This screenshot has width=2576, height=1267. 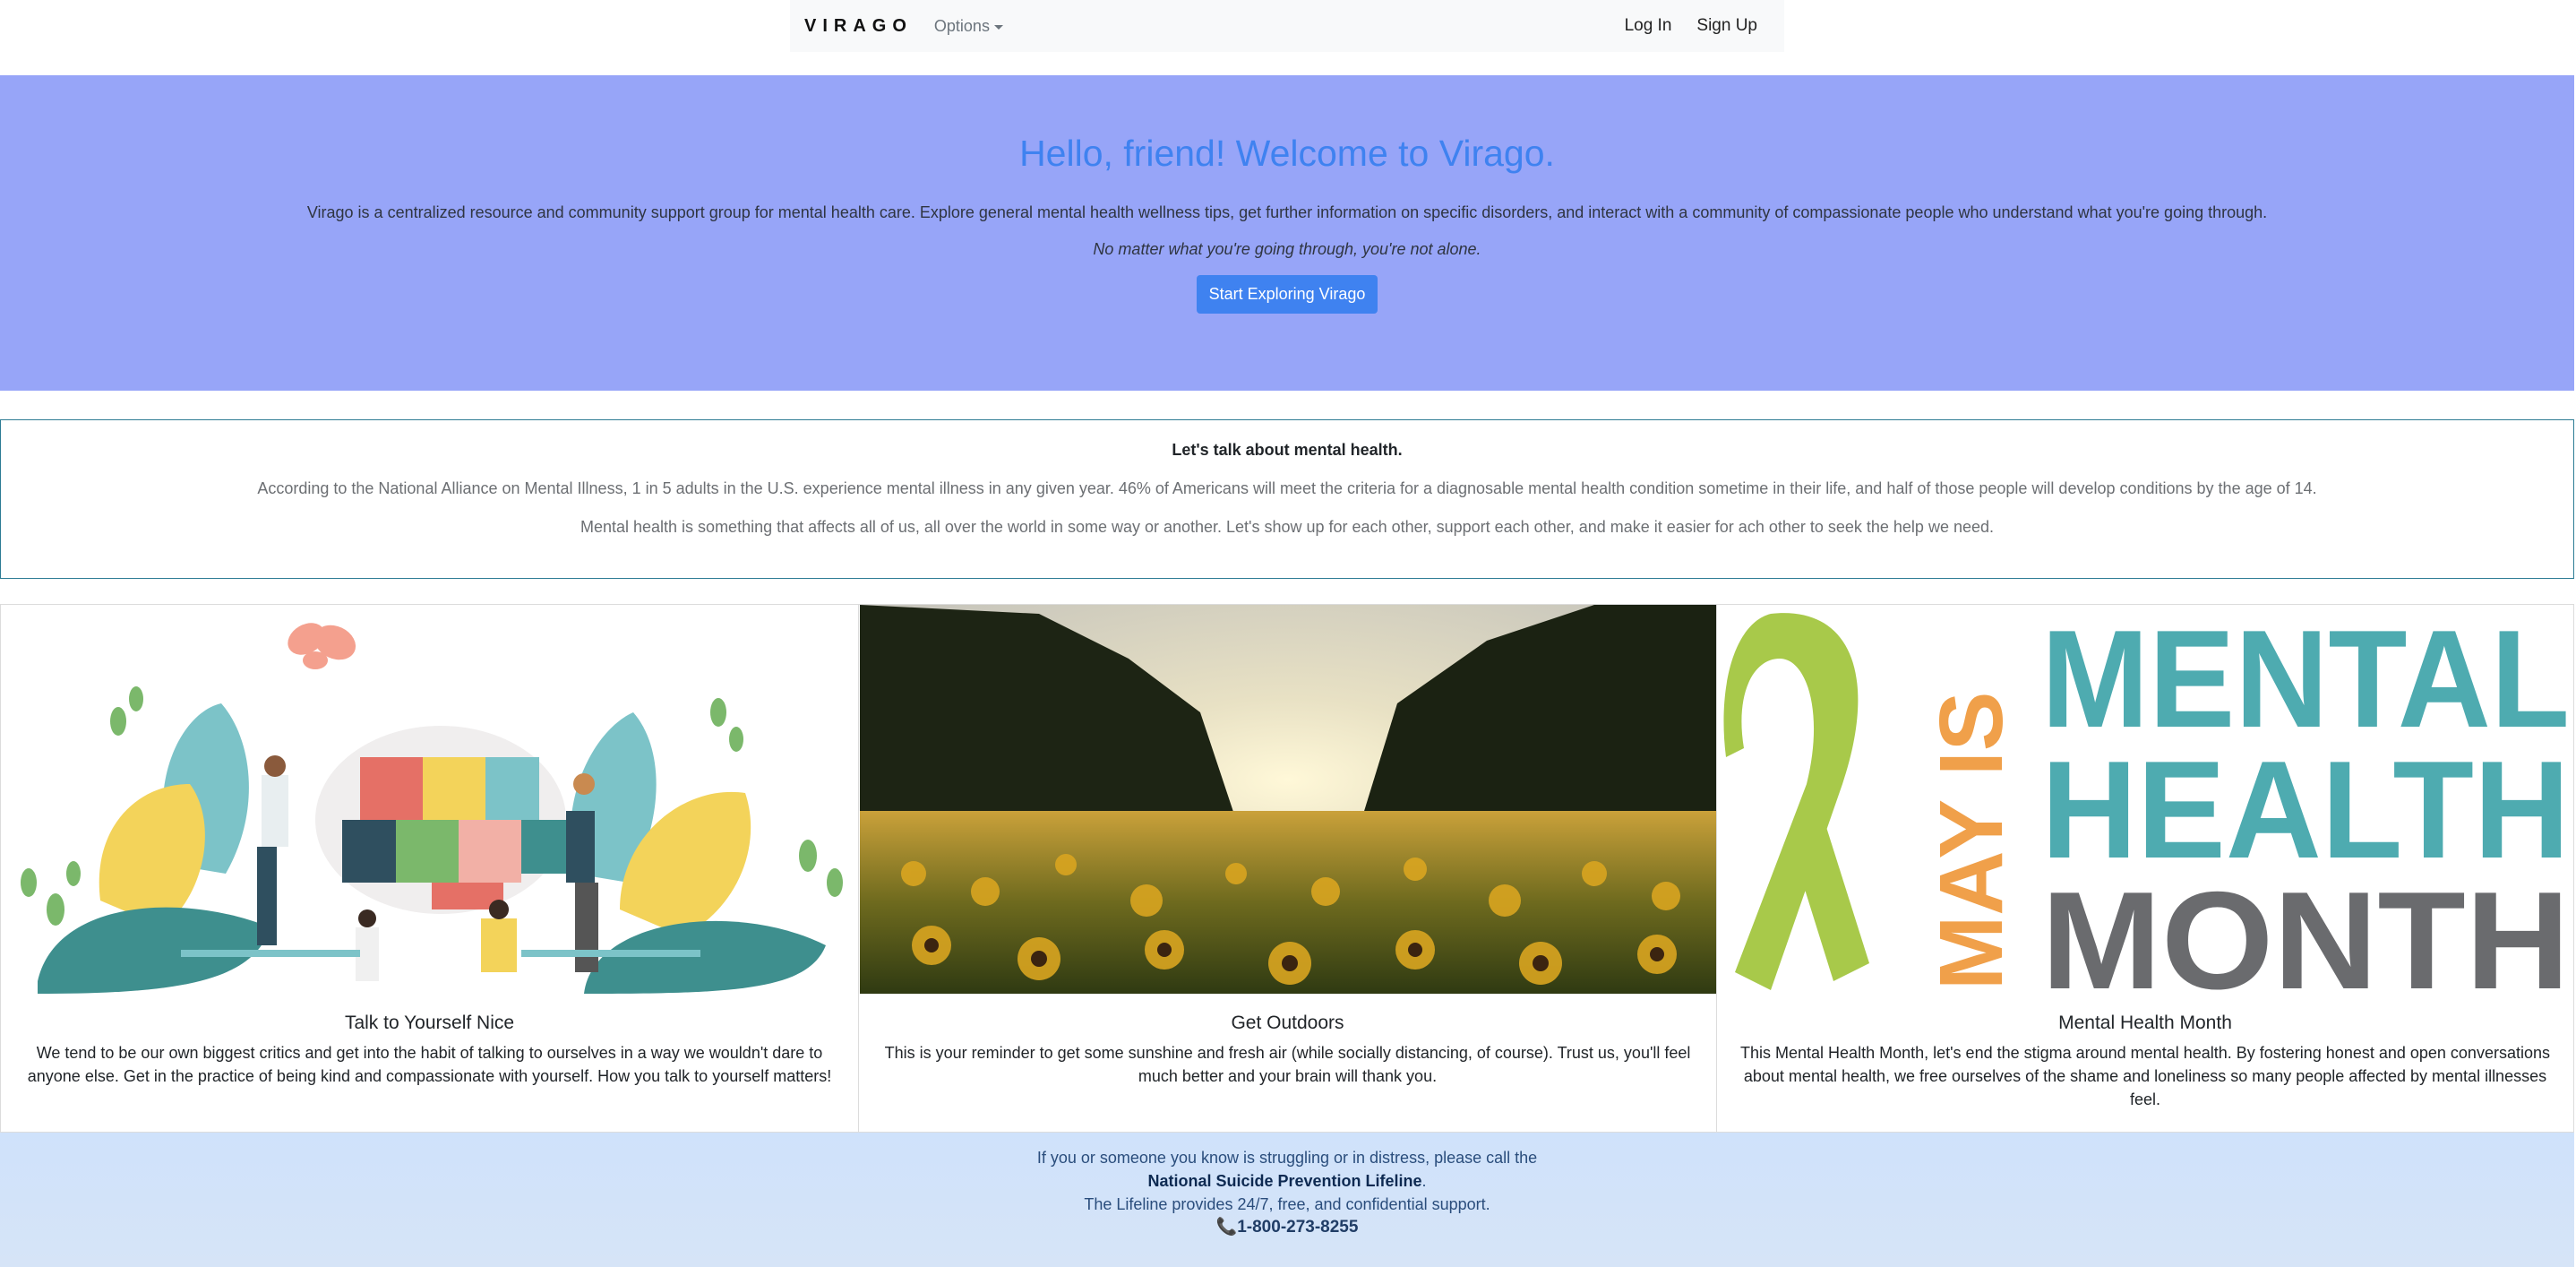 What do you see at coordinates (1287, 450) in the screenshot?
I see `info-title: Let's talk about mental health.` at bounding box center [1287, 450].